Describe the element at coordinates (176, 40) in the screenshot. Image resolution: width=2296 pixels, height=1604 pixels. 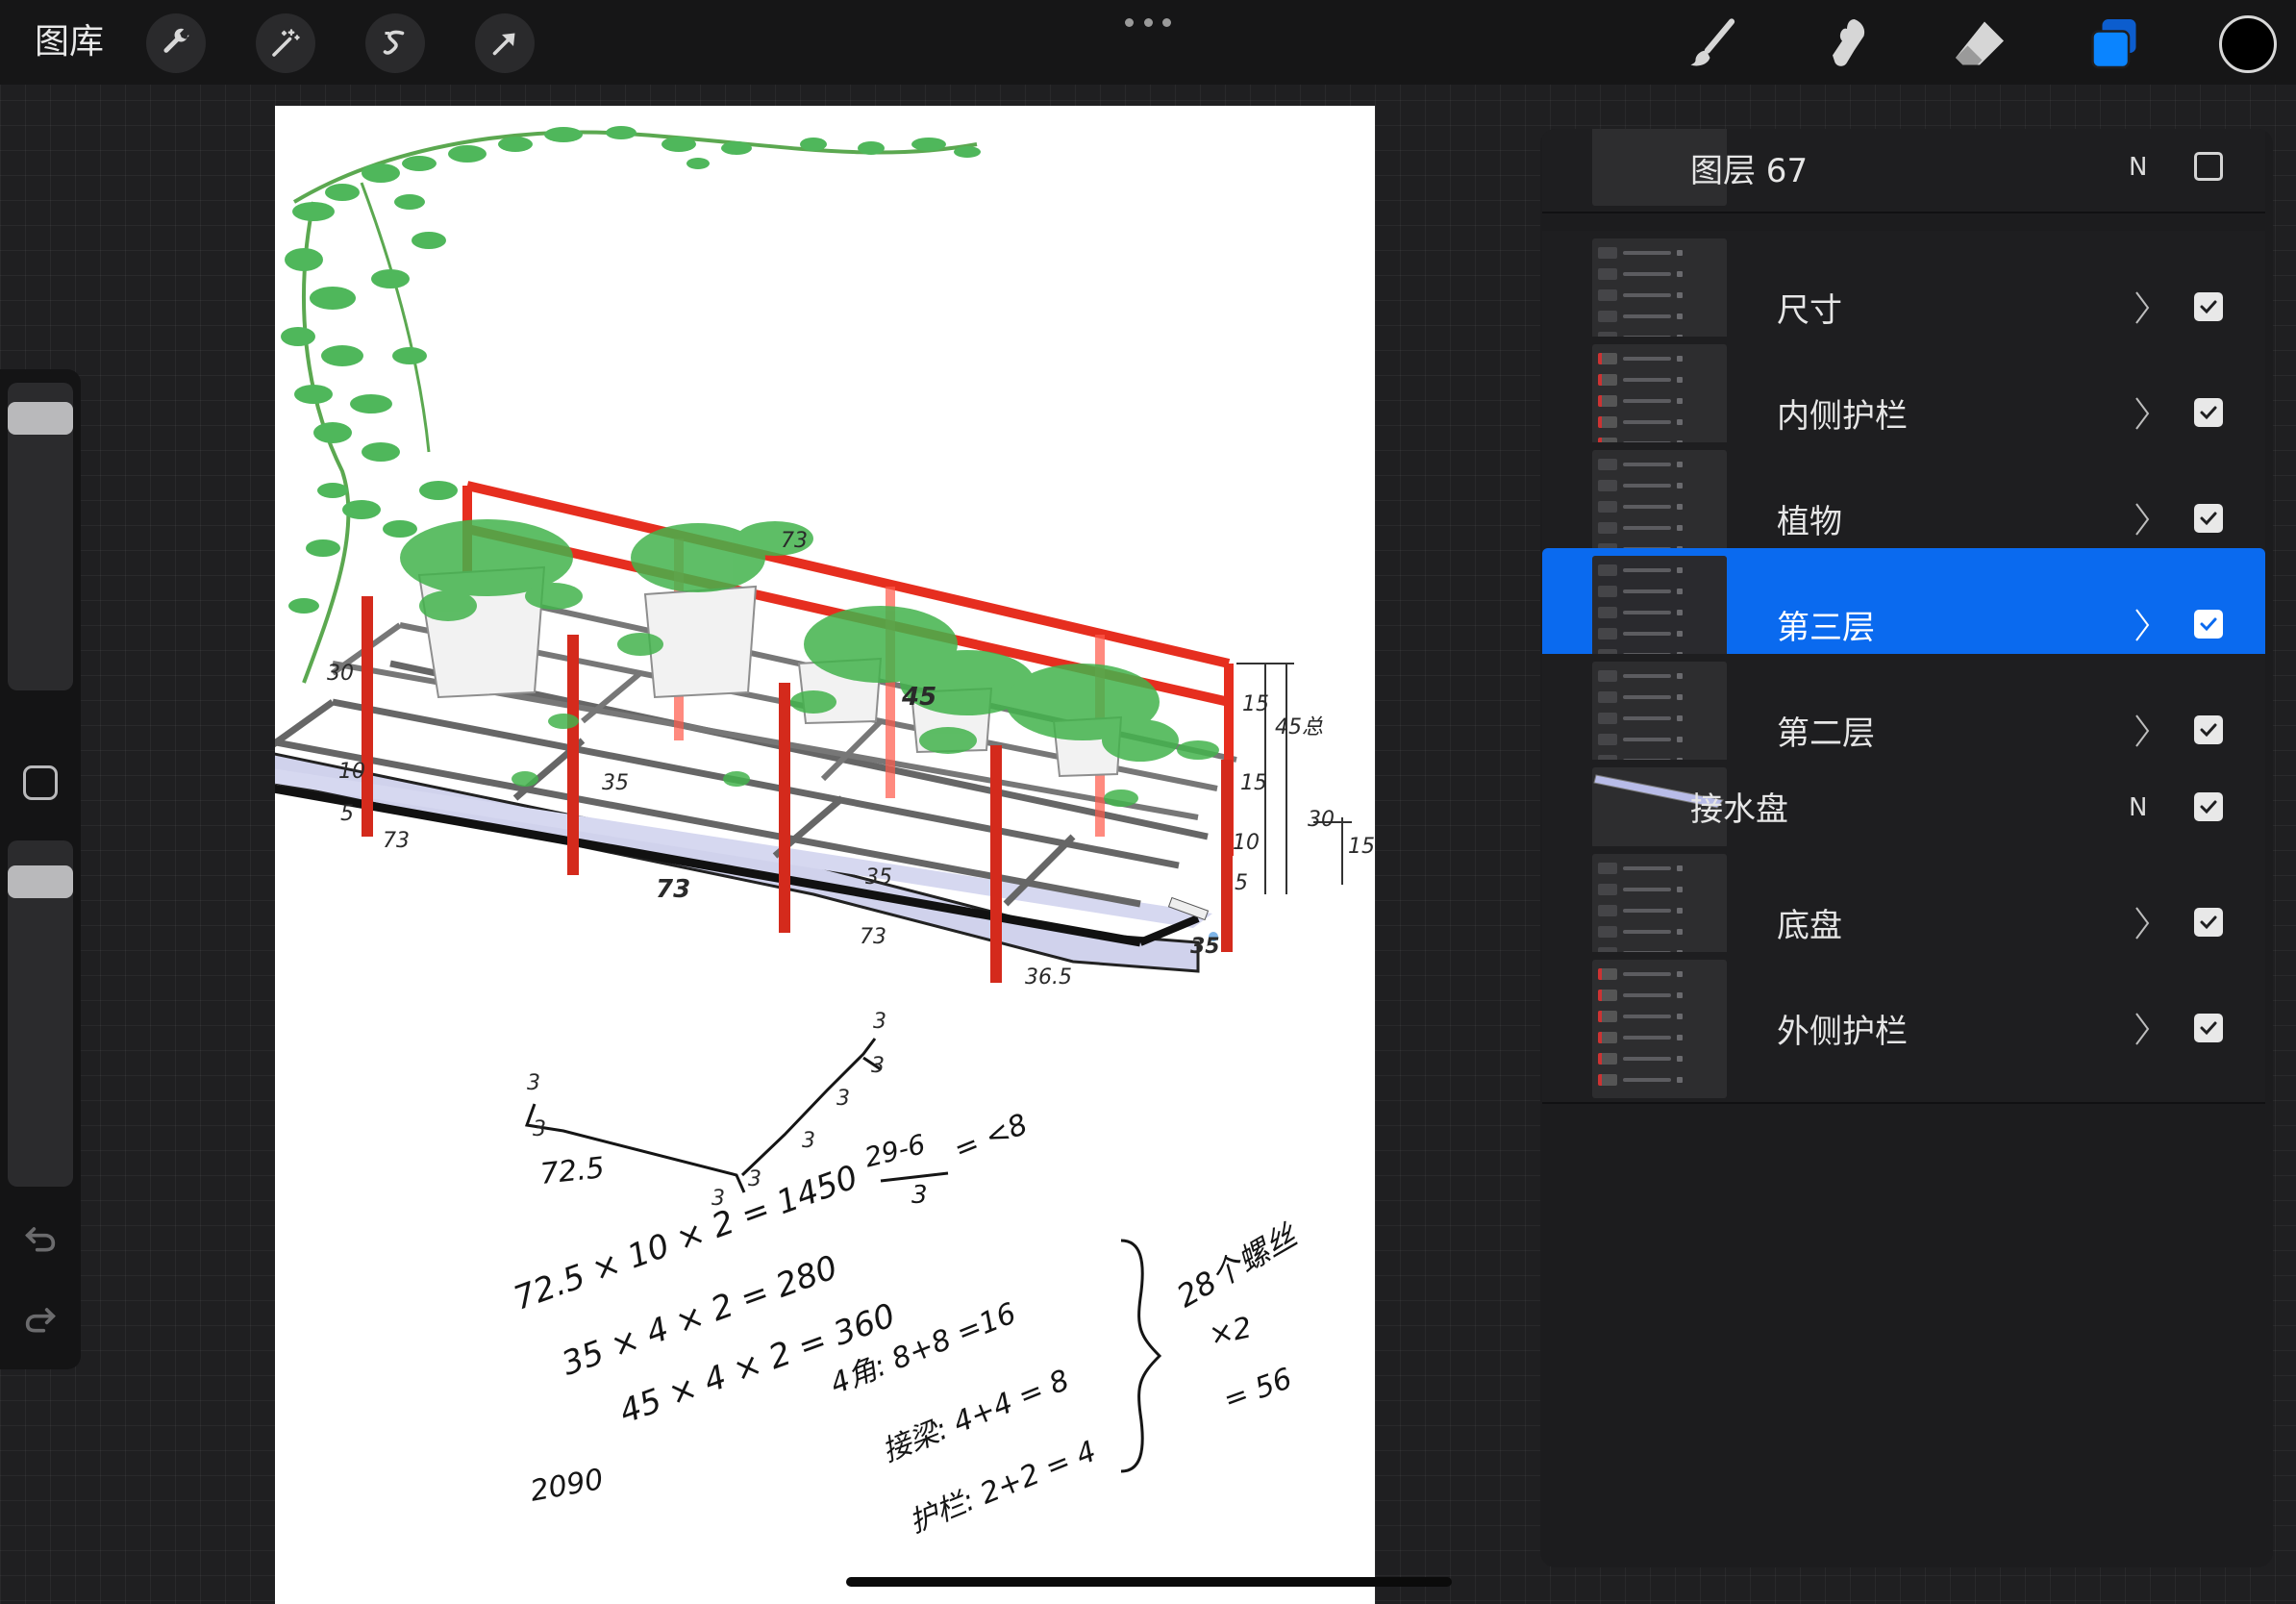
I see `wrench-icon` at that location.